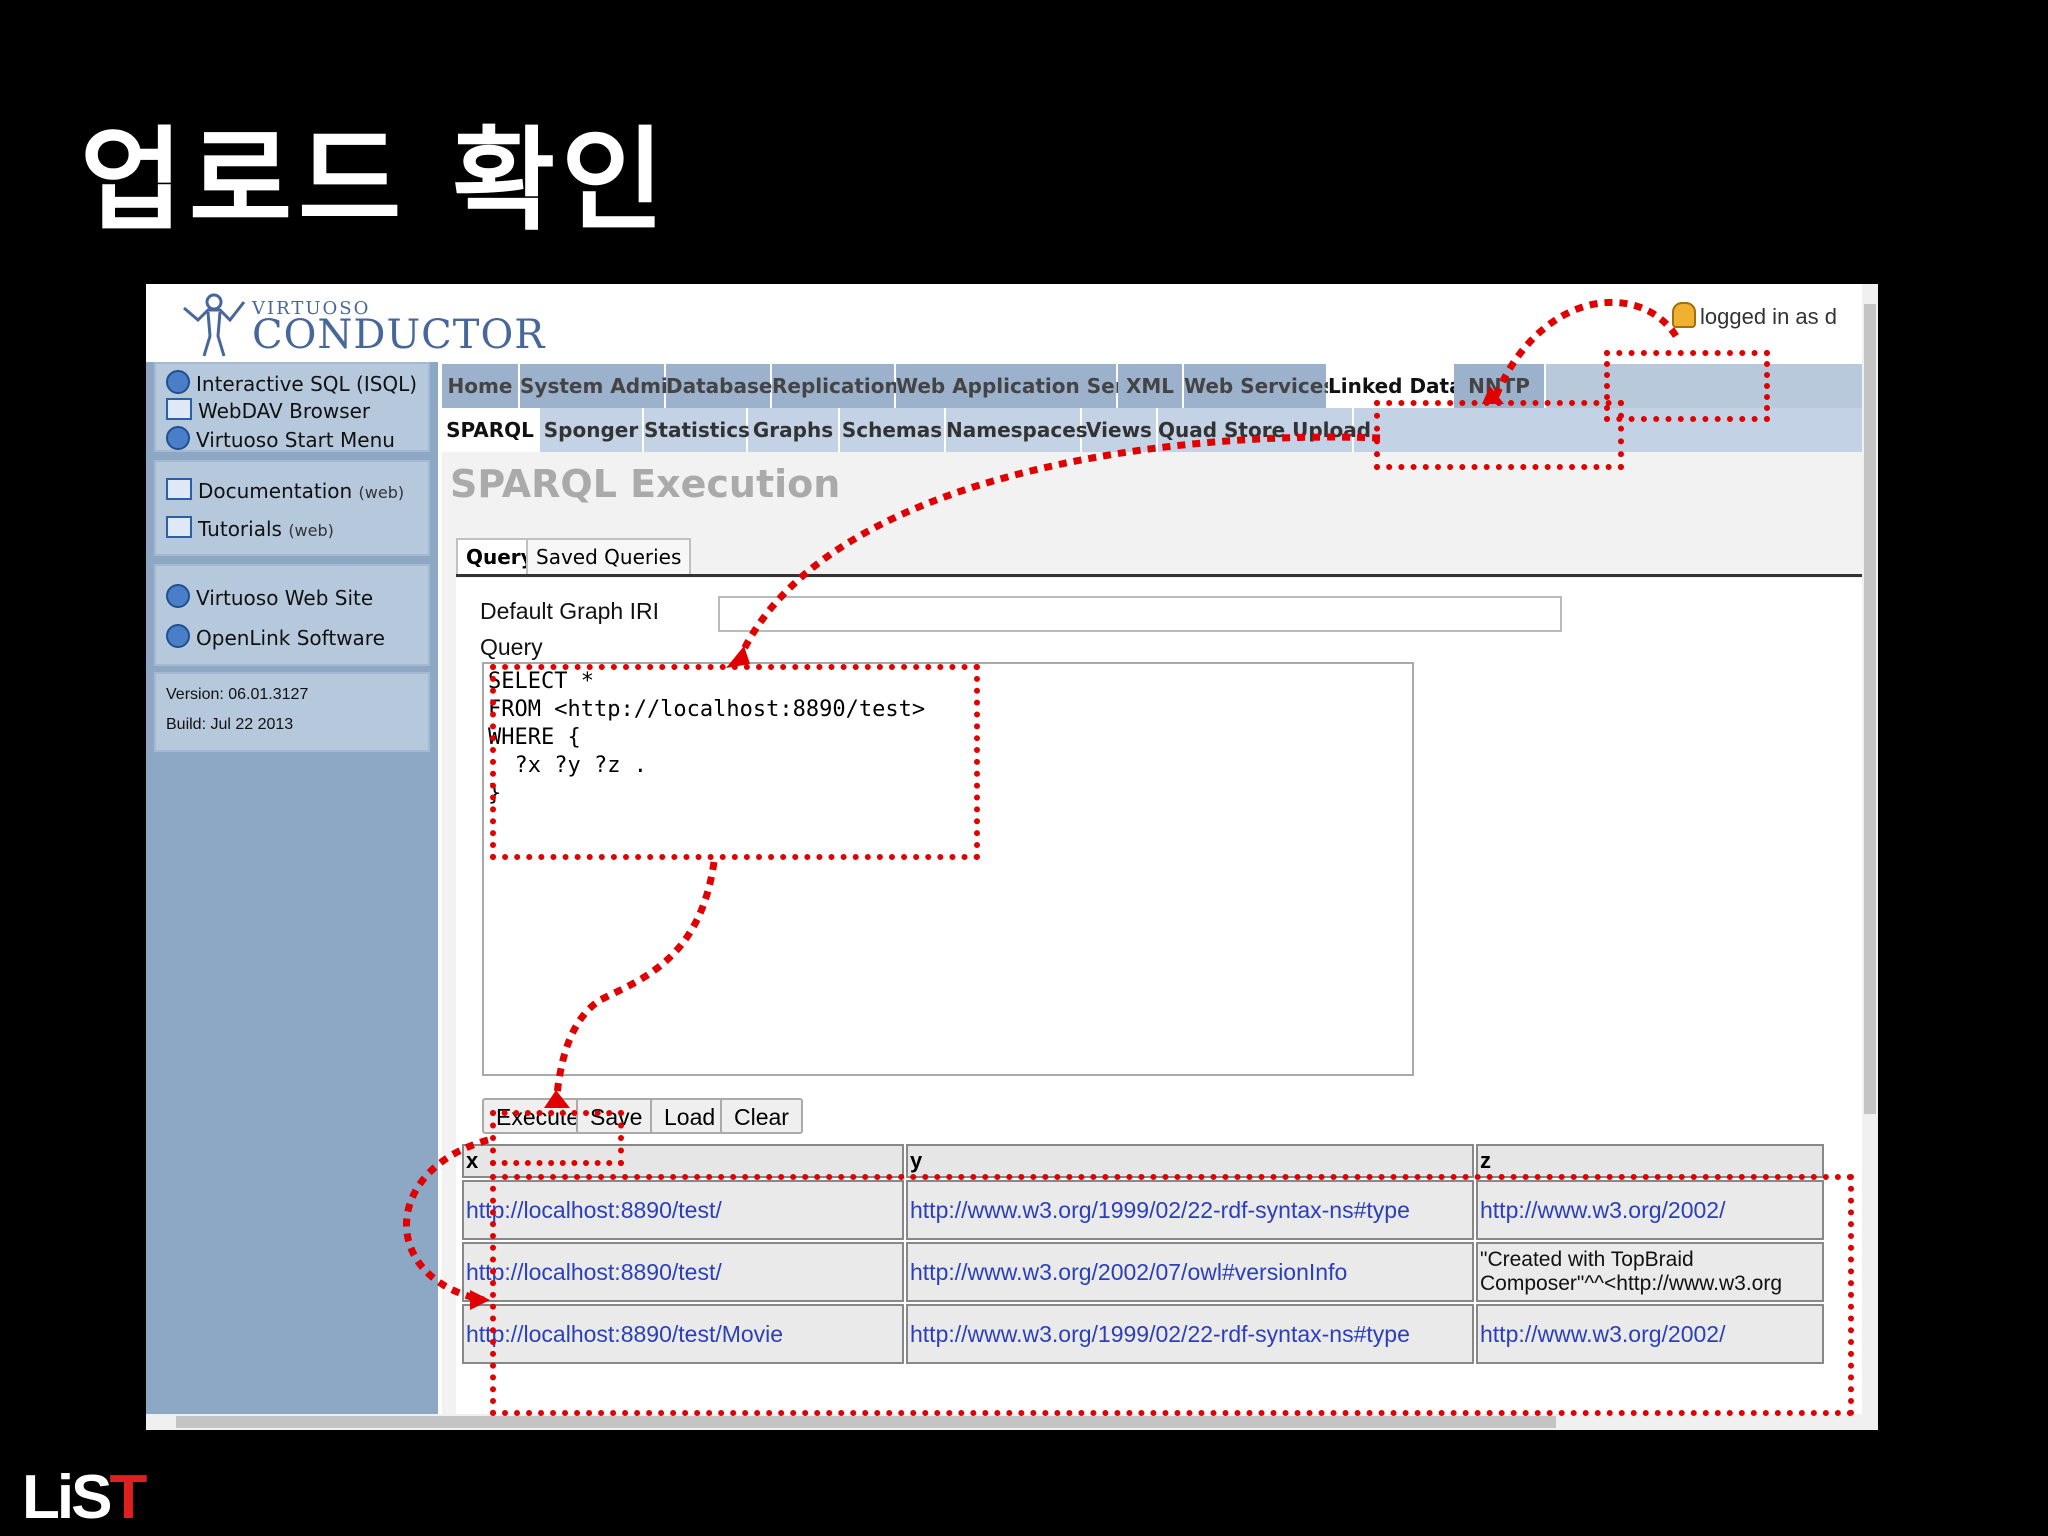 The width and height of the screenshot is (2048, 1536). Describe the element at coordinates (481, 386) in the screenshot. I see `tab-home: Home` at that location.